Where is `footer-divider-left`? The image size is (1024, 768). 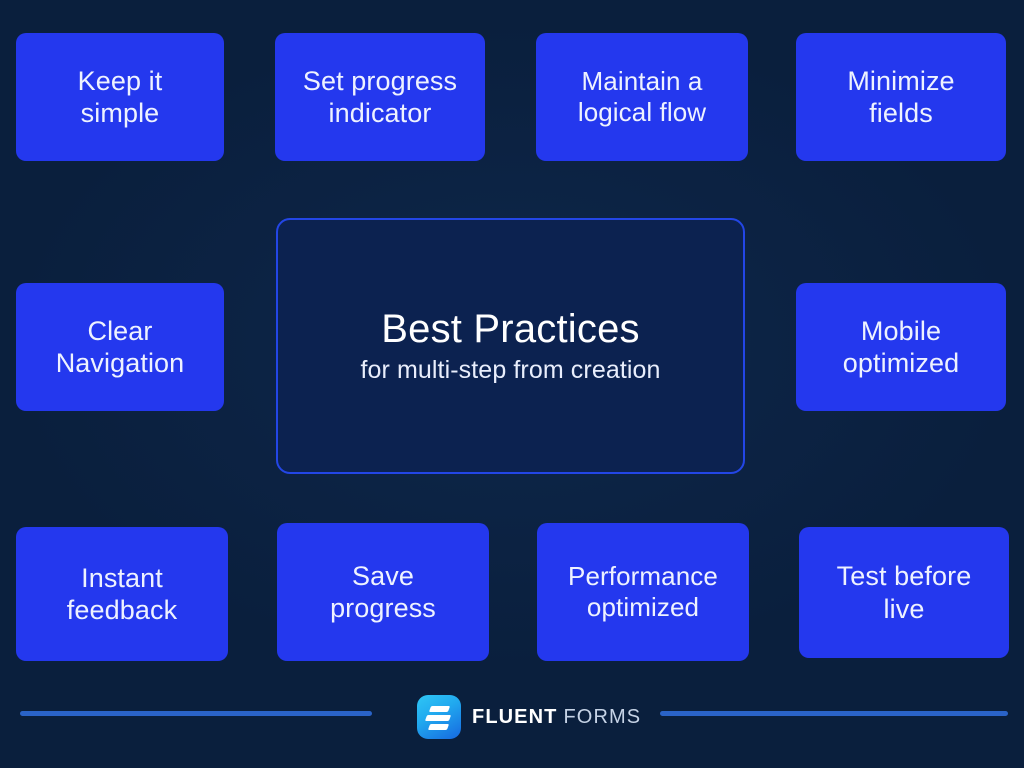 footer-divider-left is located at coordinates (196, 713).